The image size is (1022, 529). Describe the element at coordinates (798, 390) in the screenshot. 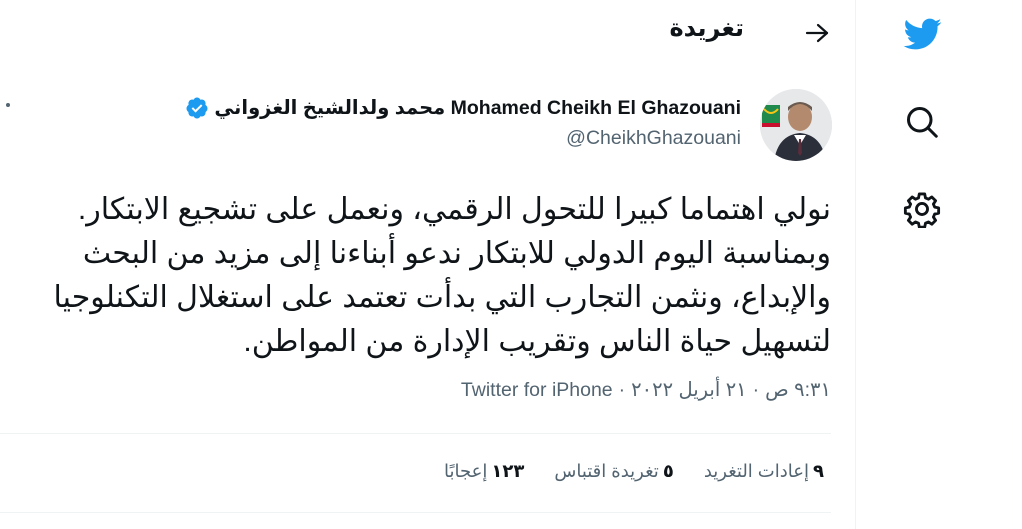

I see `tweet-time: ٩:٣١ ص` at that location.